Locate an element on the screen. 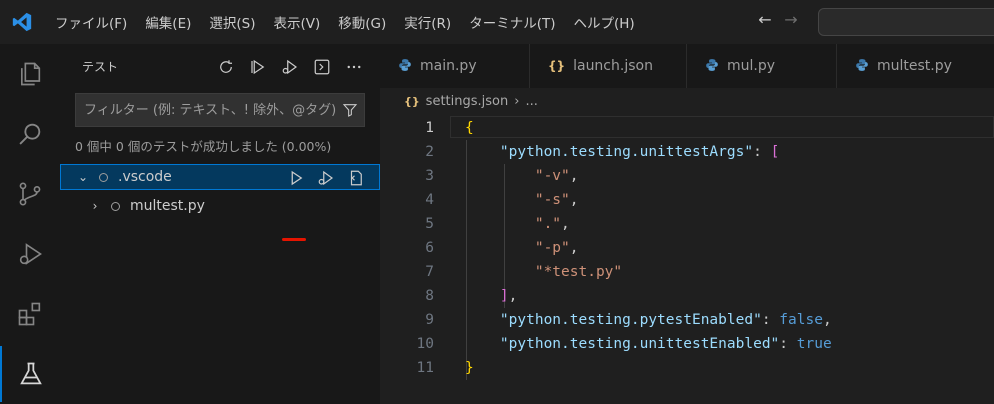  go-to-test-icon is located at coordinates (356, 178).